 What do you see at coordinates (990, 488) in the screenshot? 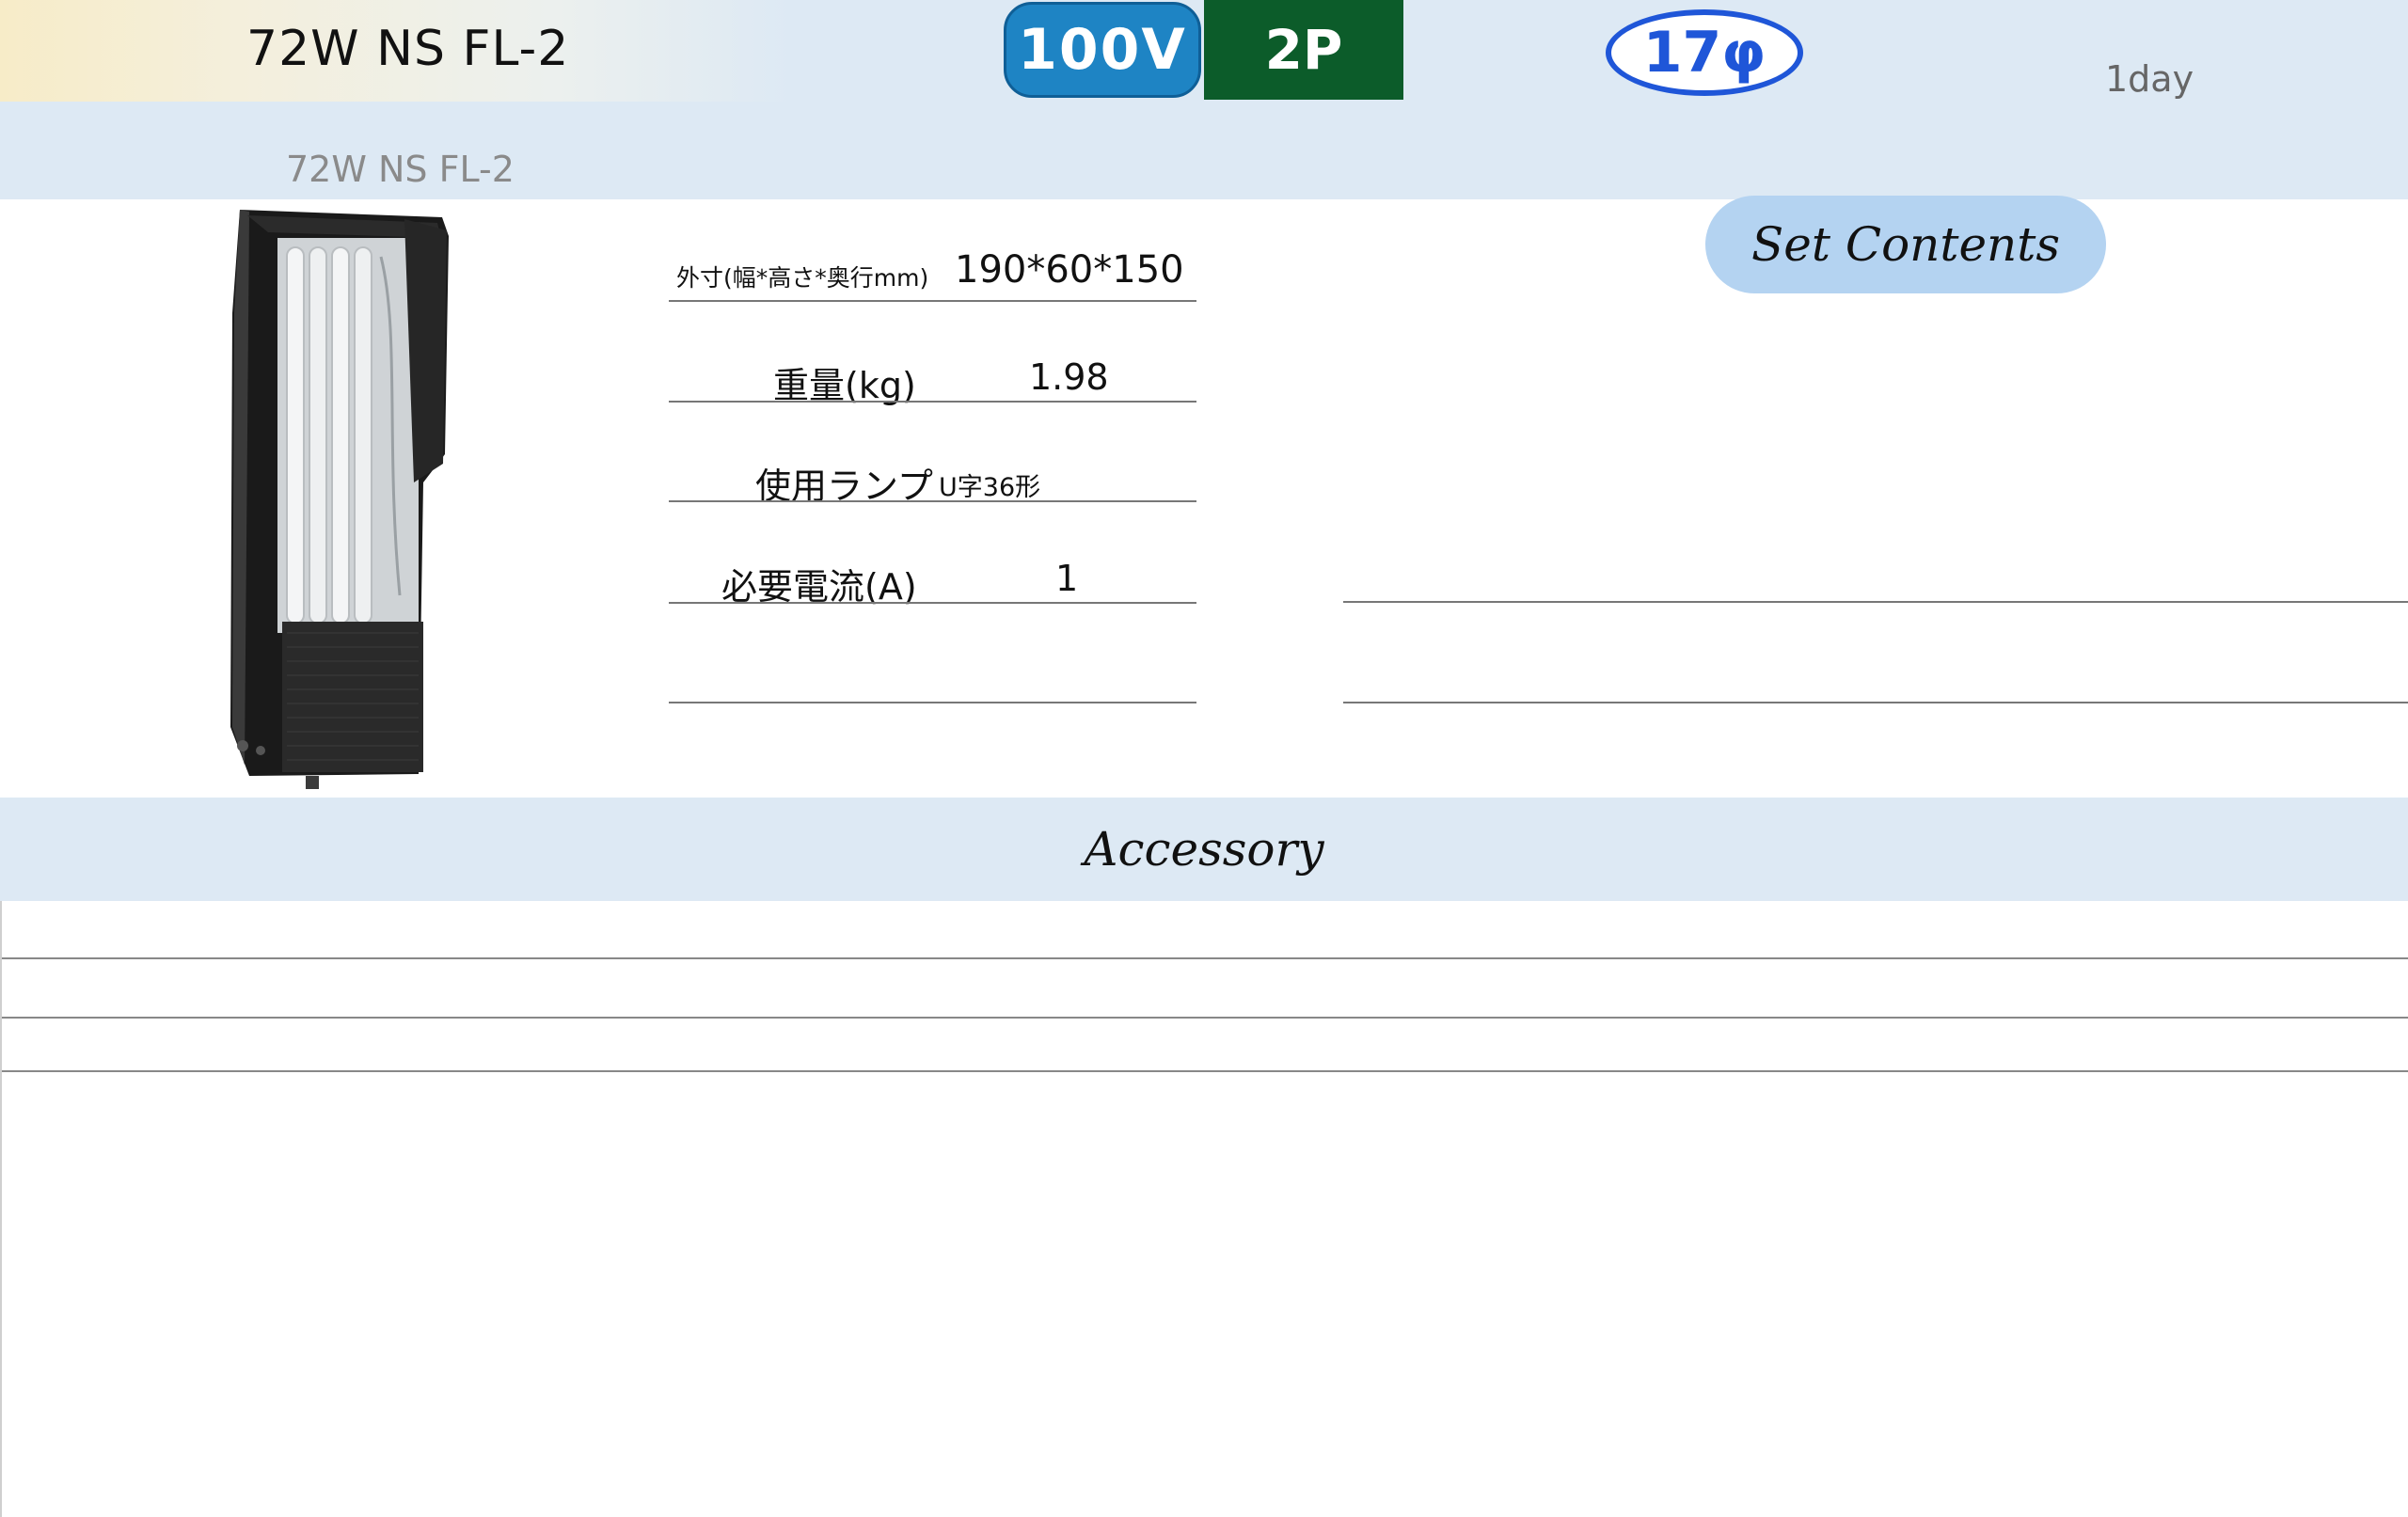
I see `spec-lamp-value: U字36形` at bounding box center [990, 488].